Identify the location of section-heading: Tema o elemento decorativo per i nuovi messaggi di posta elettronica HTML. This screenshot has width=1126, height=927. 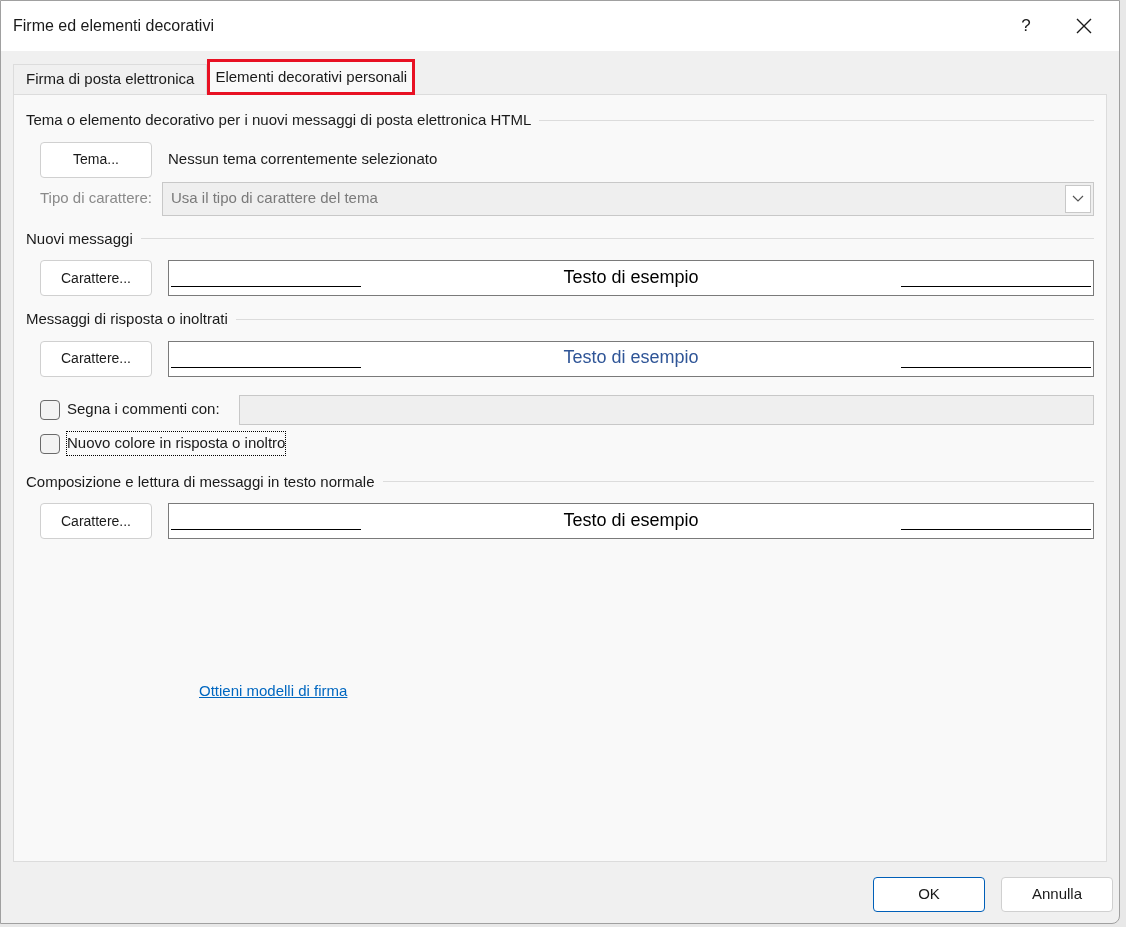
(279, 120).